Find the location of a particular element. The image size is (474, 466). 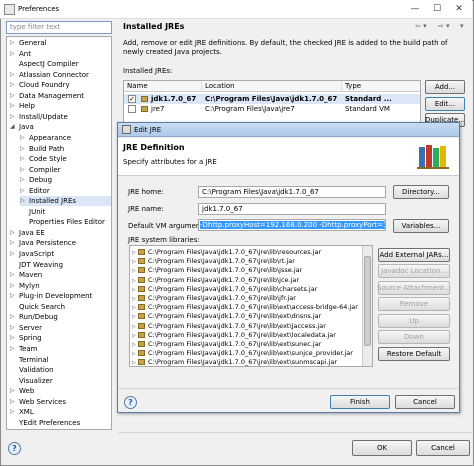

sidebar-item-visualizer: Visualizer is located at coordinates (60, 381).